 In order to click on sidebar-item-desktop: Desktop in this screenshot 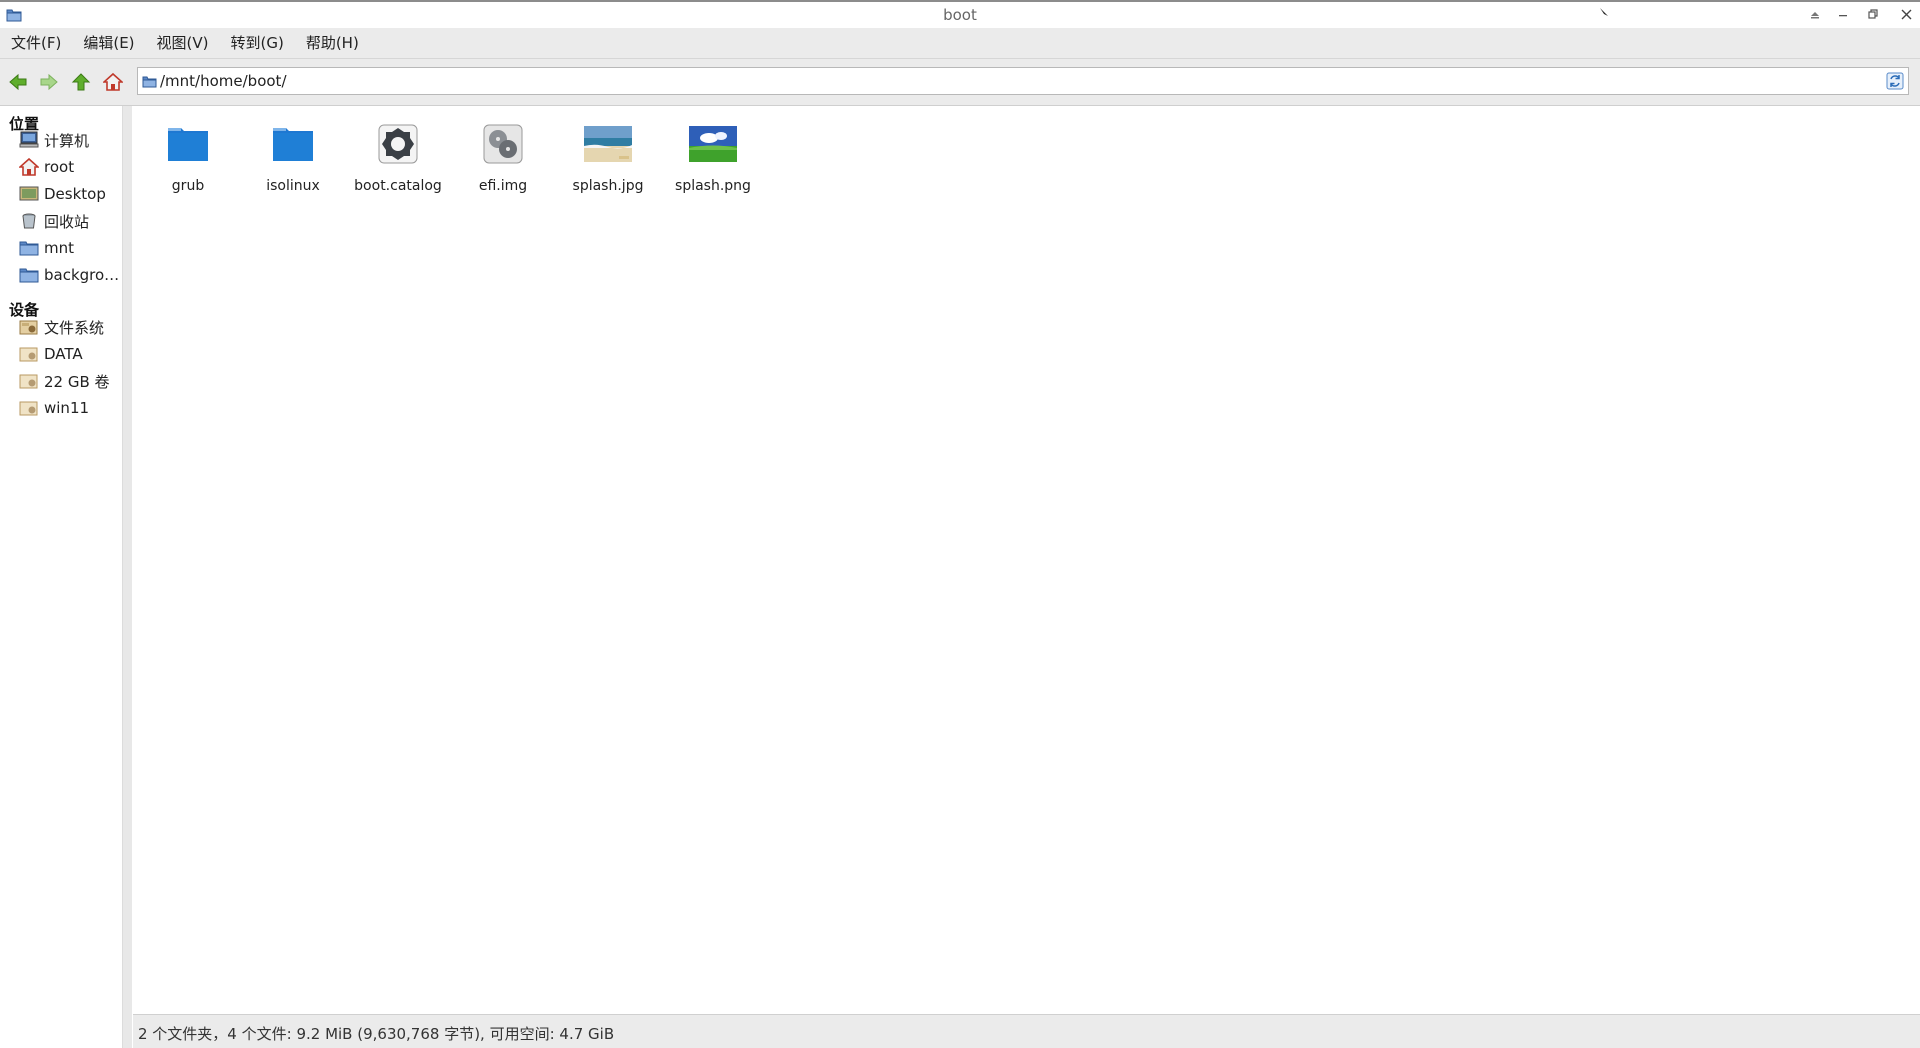, I will do `click(70, 194)`.